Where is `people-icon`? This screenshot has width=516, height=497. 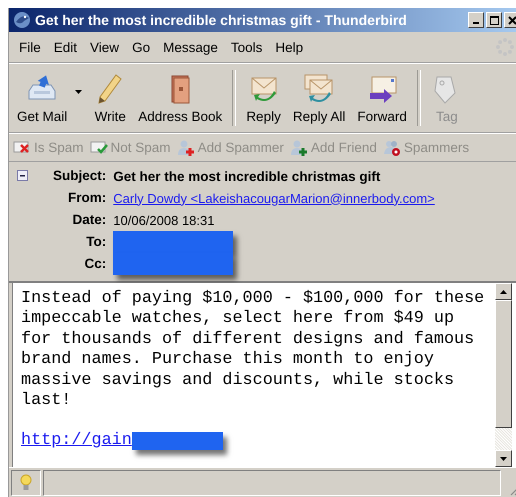
people-icon is located at coordinates (391, 147).